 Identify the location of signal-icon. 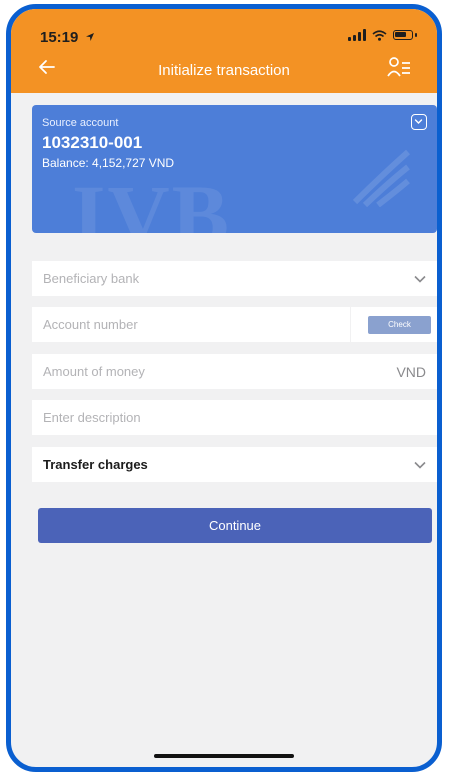
(357, 35).